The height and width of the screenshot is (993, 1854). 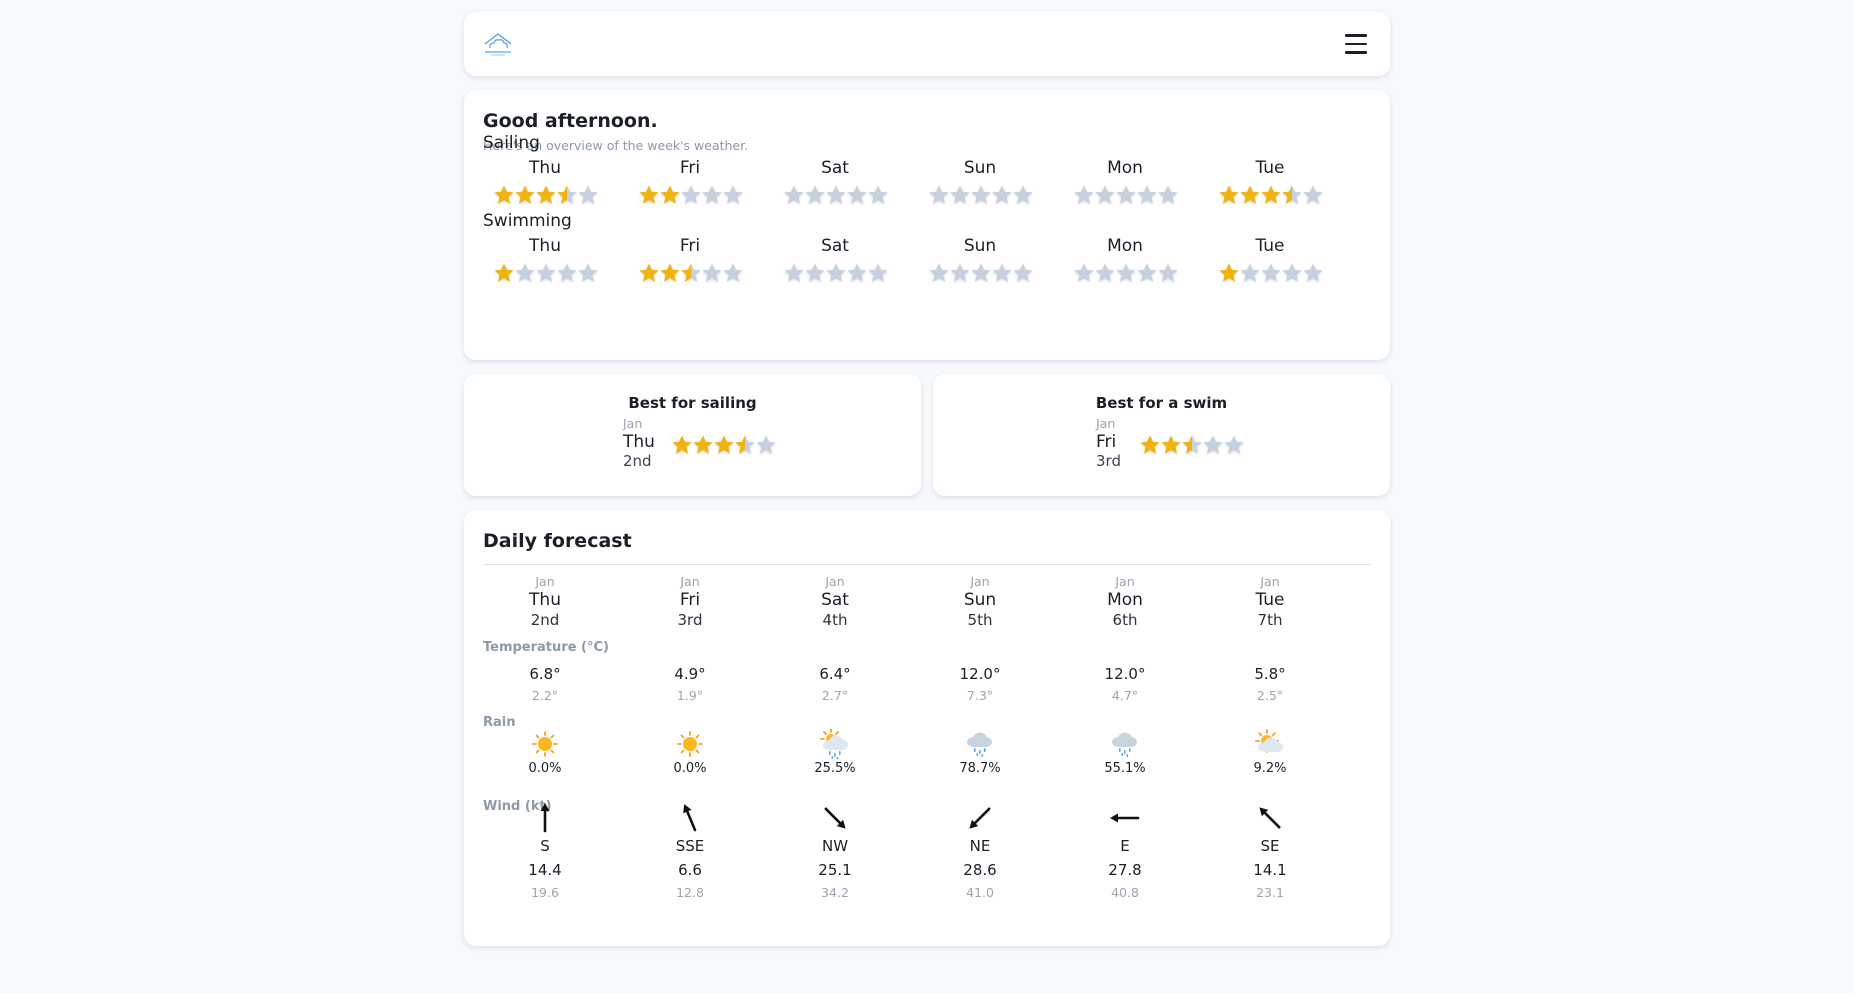 What do you see at coordinates (980, 870) in the screenshot?
I see `wind-speed: 28.6` at bounding box center [980, 870].